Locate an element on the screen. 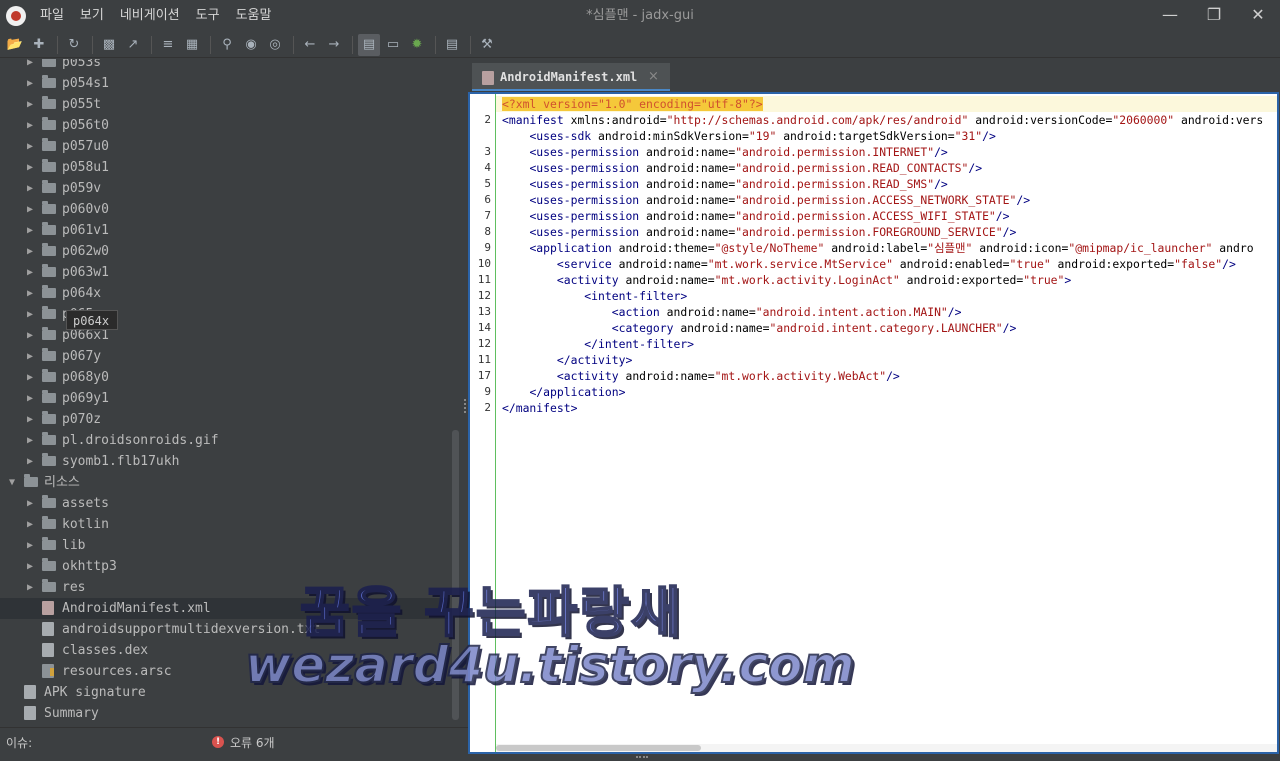 The height and width of the screenshot is (761, 1280). tree-item-label: p054s1 is located at coordinates (85, 83).